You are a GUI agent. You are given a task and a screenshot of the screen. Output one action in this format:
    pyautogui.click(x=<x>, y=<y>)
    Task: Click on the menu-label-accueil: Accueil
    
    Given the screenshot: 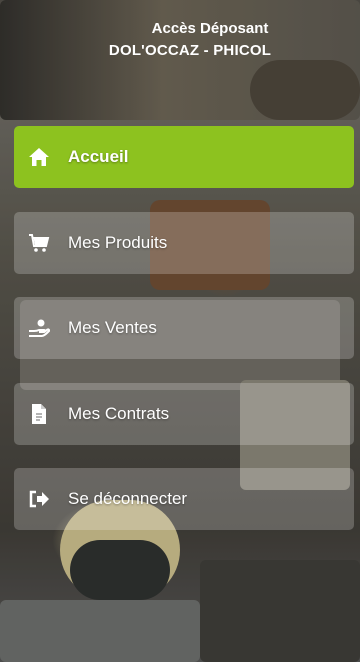 What is the action you would take?
    pyautogui.click(x=98, y=156)
    